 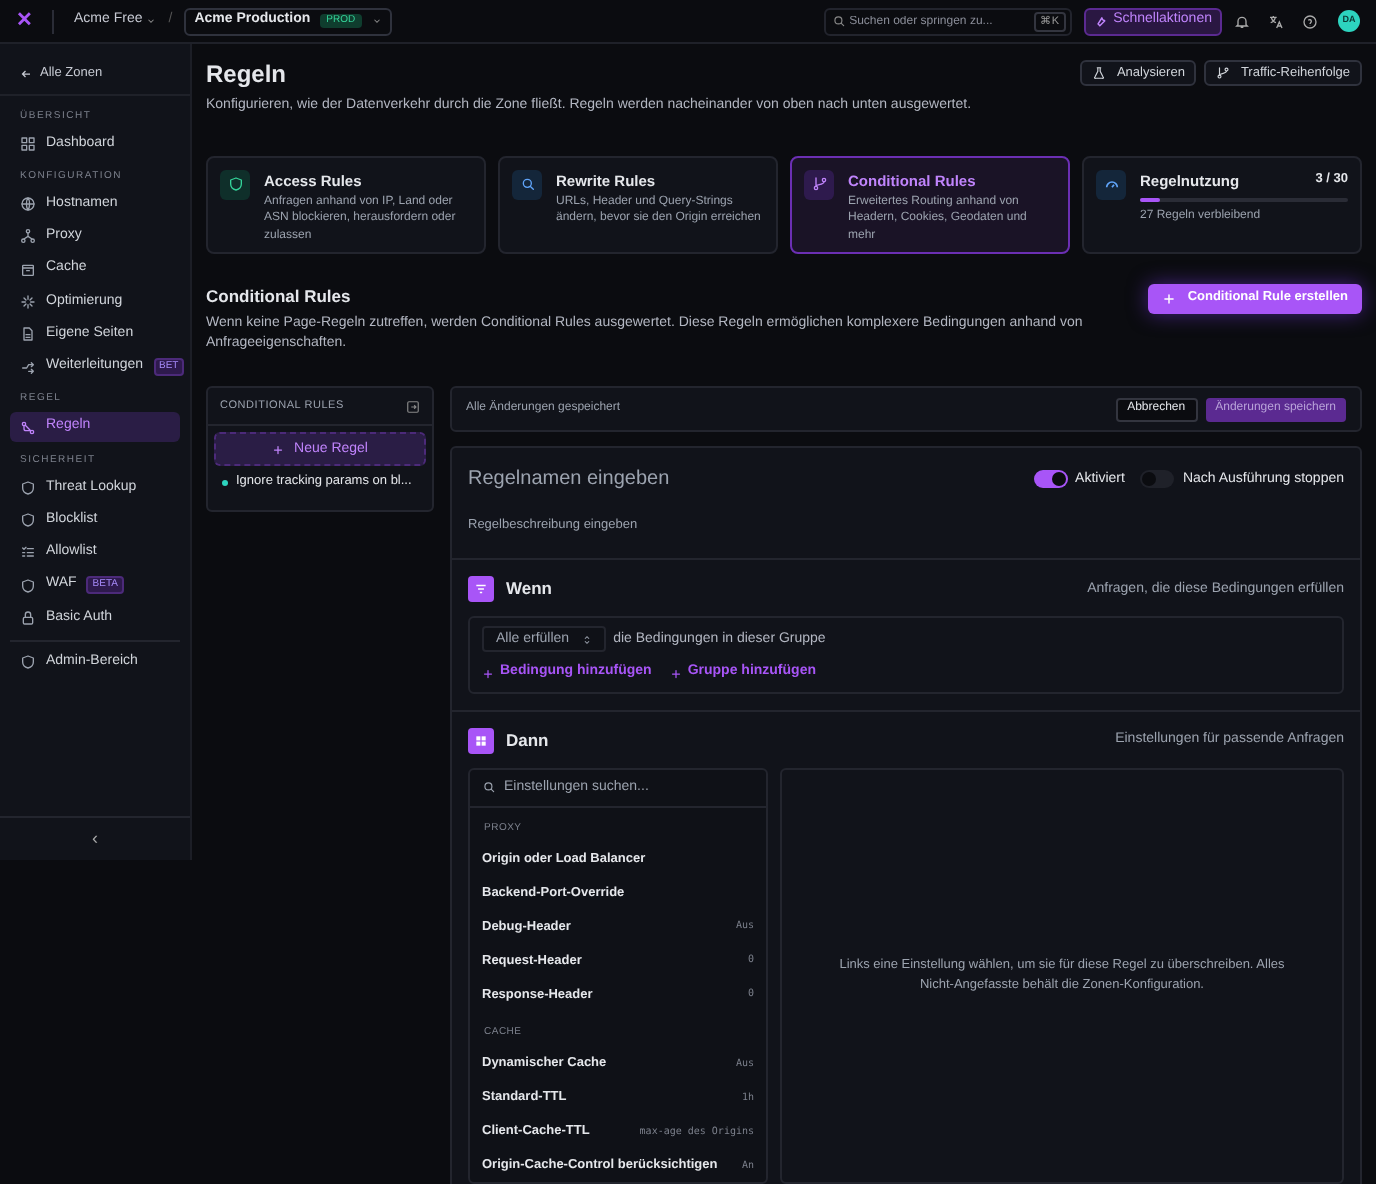 I want to click on page-title: Regeln, so click(x=247, y=75).